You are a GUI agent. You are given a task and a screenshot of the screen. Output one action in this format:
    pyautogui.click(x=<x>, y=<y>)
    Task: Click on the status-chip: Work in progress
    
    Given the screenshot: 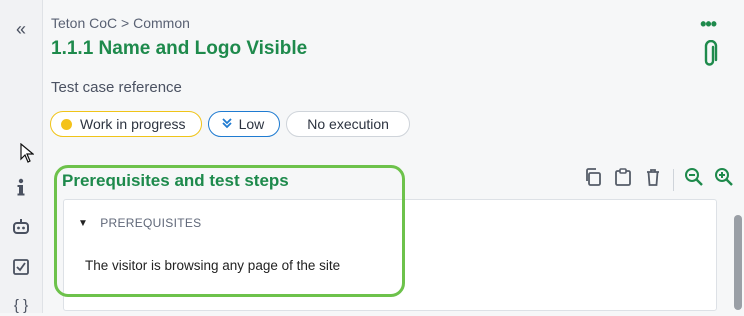 What is the action you would take?
    pyautogui.click(x=126, y=124)
    